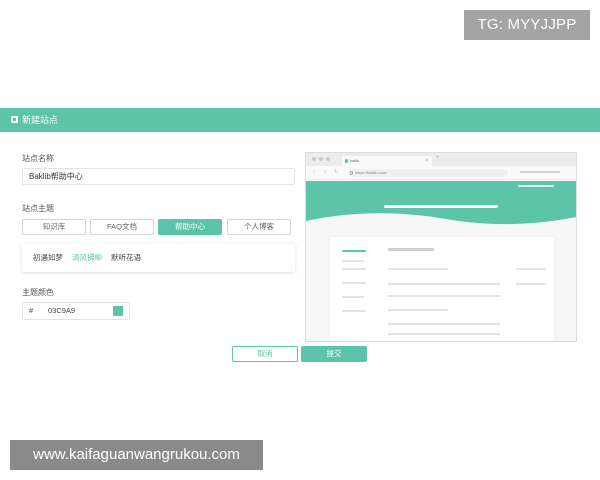  I want to click on theme-option-knowledge-base: 知识库, so click(54, 227).